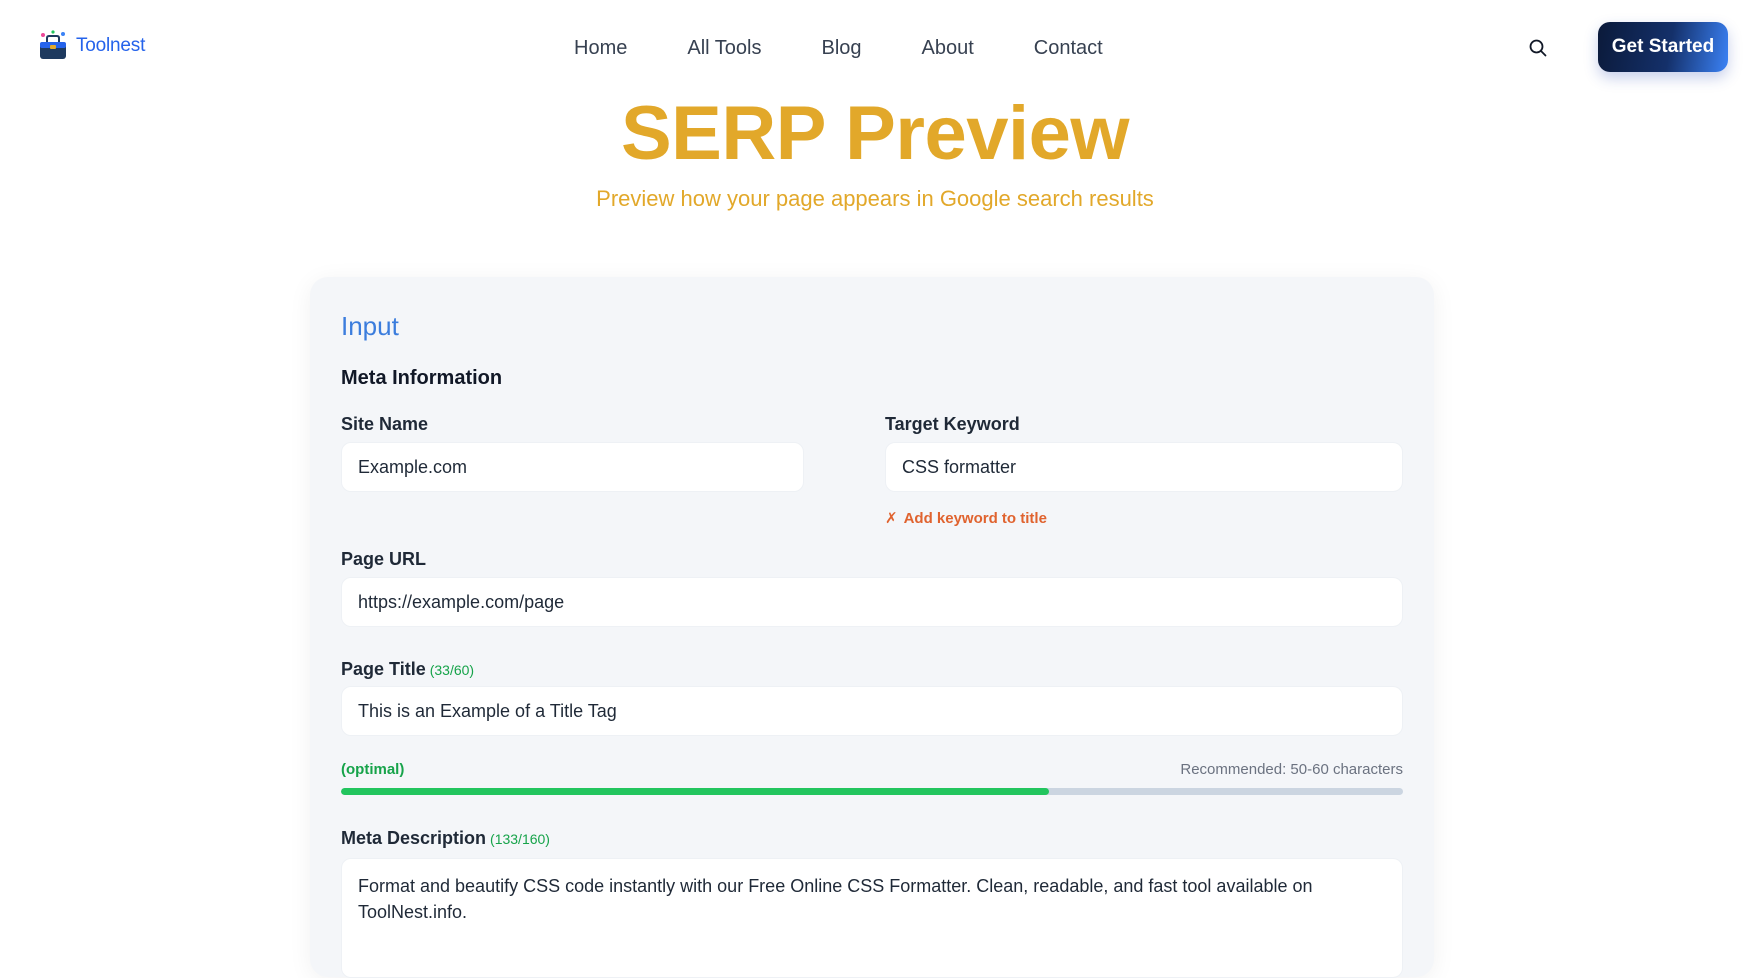  Describe the element at coordinates (384, 559) in the screenshot. I see `page-url-label: Page URL` at that location.